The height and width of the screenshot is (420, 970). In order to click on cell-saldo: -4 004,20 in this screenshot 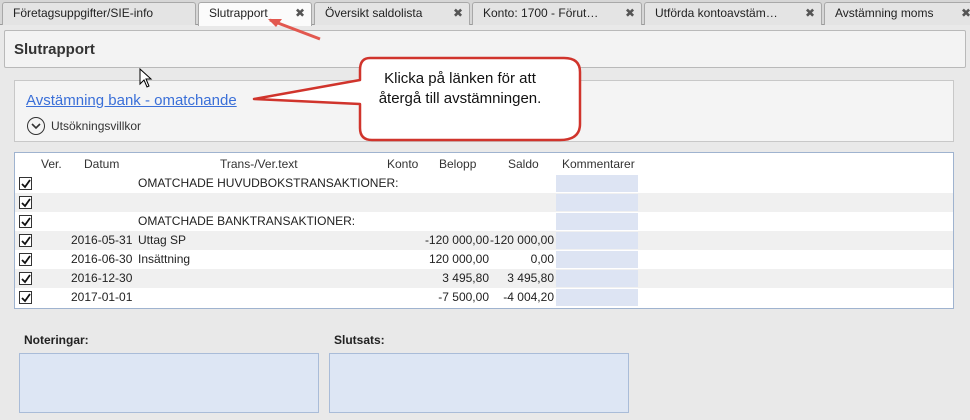, I will do `click(528, 297)`.